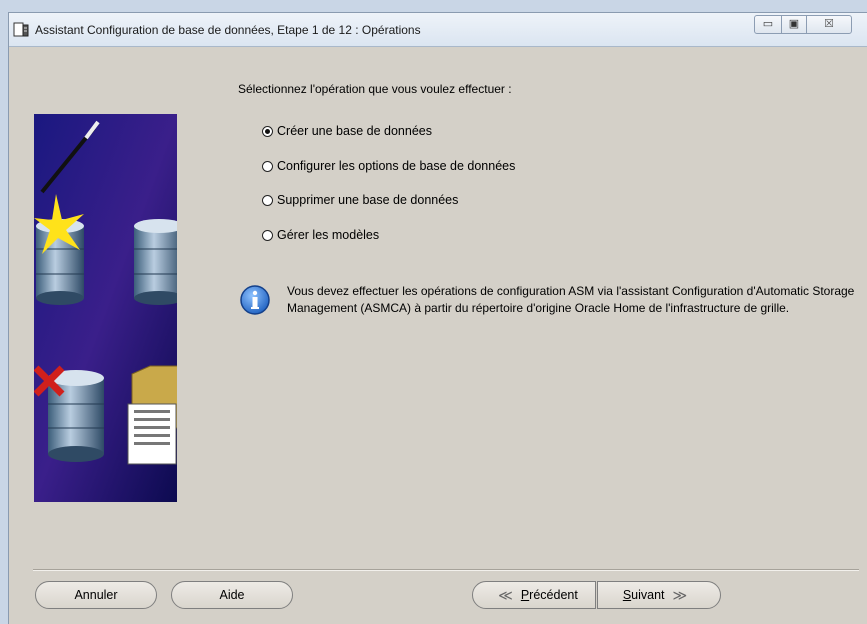 The image size is (867, 624). What do you see at coordinates (829, 24) in the screenshot?
I see `close-button: ☒` at bounding box center [829, 24].